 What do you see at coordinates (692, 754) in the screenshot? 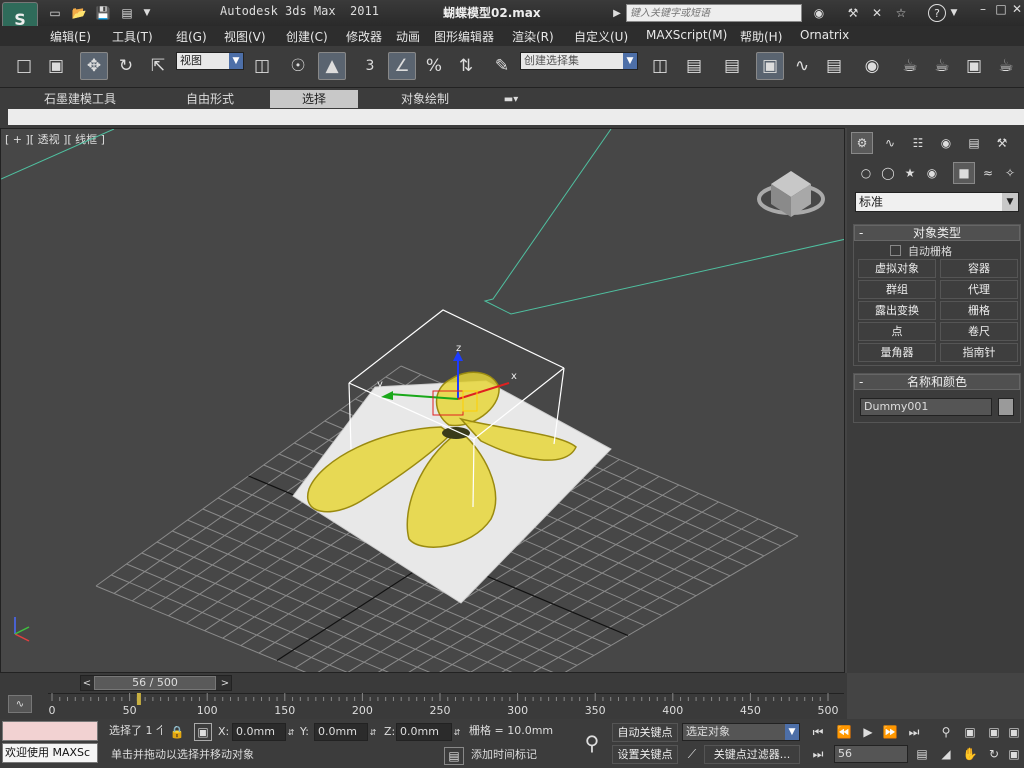
I see `key-tangent-icon: ⟋` at bounding box center [692, 754].